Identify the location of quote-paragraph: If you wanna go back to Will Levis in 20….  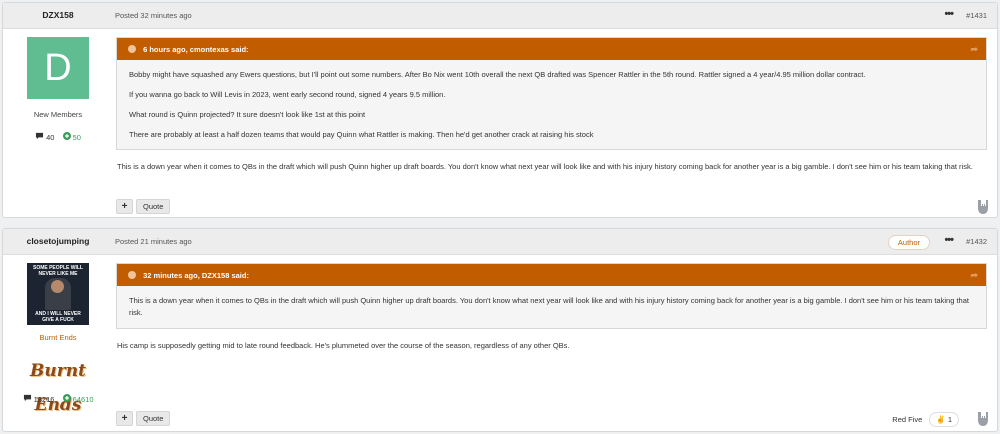
(287, 94).